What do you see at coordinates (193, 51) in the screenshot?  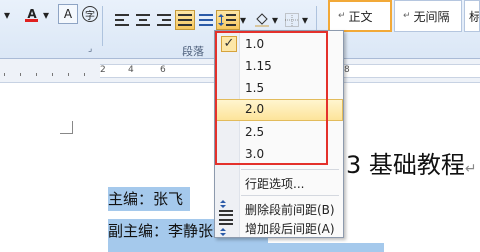 I see `paragraph-group-label: 段落` at bounding box center [193, 51].